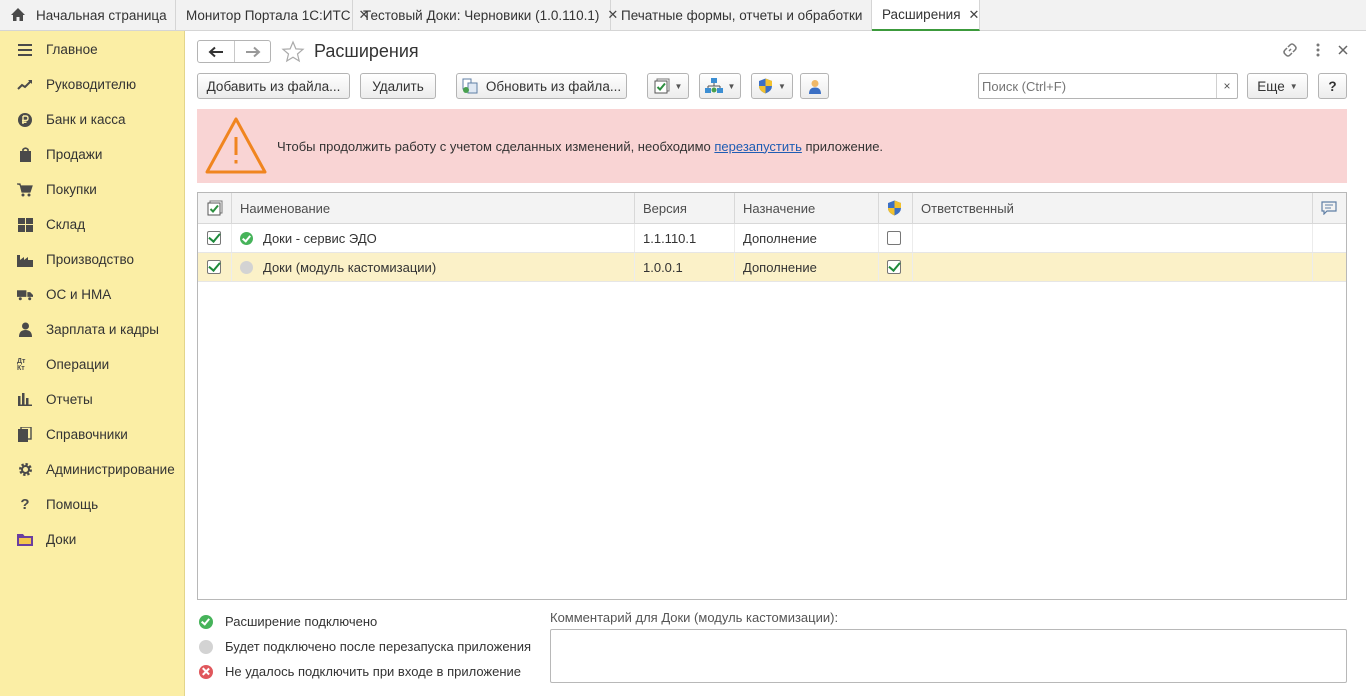 This screenshot has width=1366, height=696. I want to click on structure-dropdown: ▼, so click(720, 86).